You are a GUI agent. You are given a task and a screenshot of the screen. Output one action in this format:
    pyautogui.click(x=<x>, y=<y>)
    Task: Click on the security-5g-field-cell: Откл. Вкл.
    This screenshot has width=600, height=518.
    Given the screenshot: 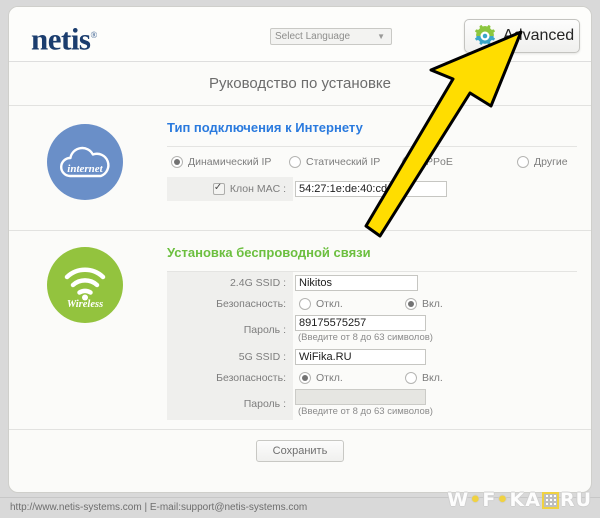 What is the action you would take?
    pyautogui.click(x=435, y=377)
    